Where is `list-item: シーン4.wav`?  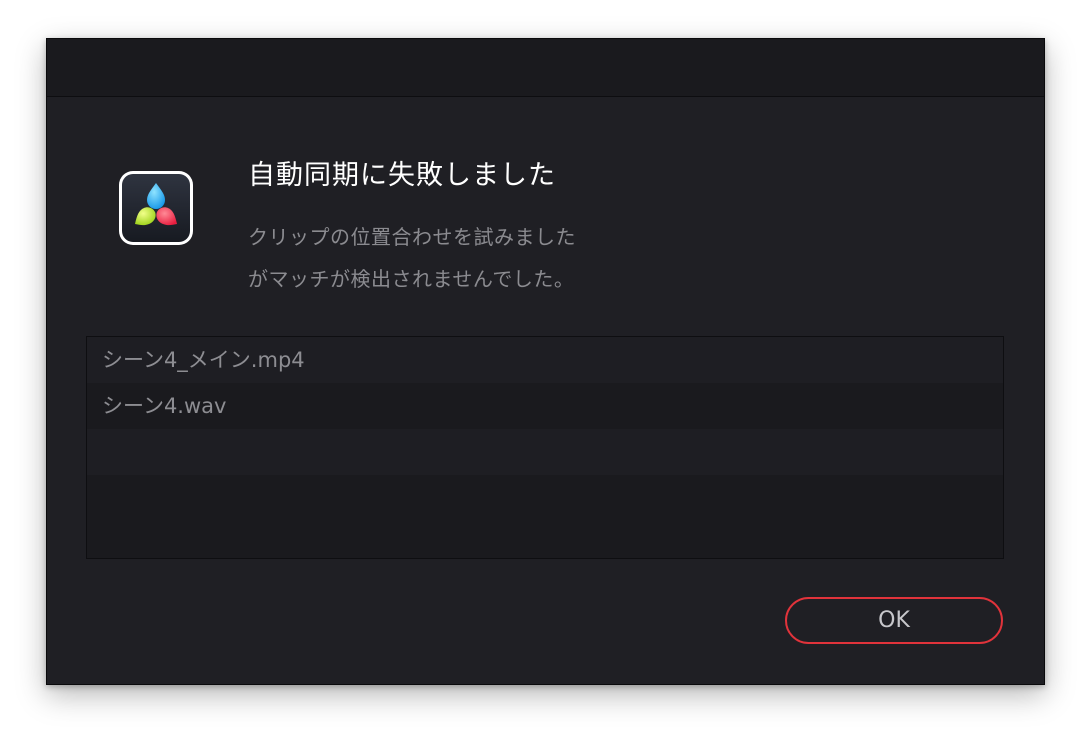 list-item: シーン4.wav is located at coordinates (545, 406).